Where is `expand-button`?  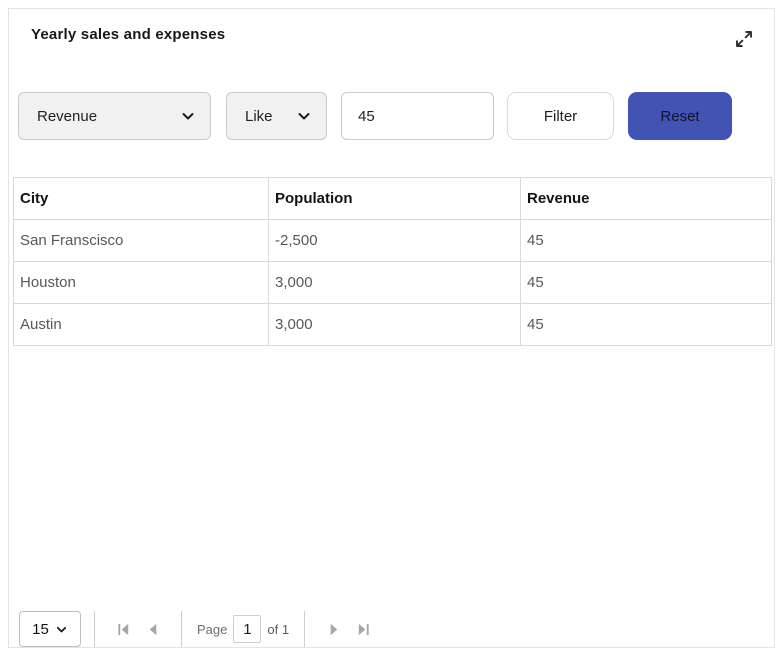 expand-button is located at coordinates (744, 39).